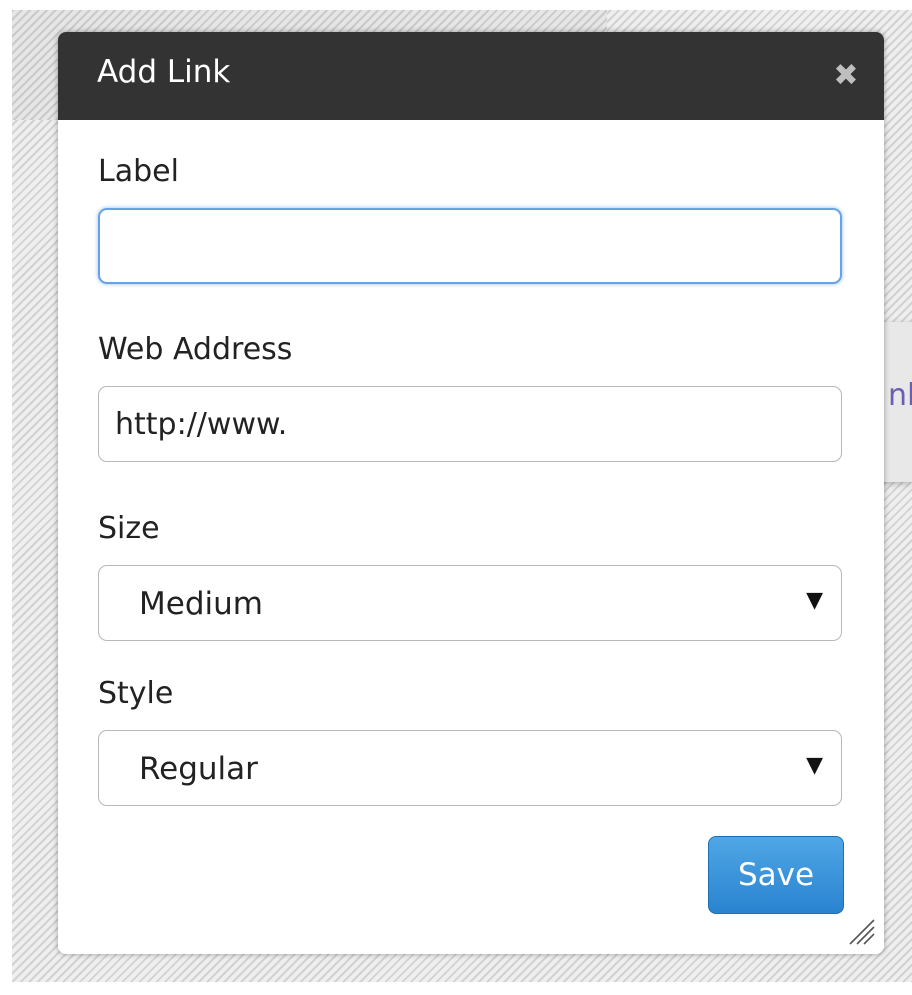  I want to click on label-field-label: Label, so click(138, 171).